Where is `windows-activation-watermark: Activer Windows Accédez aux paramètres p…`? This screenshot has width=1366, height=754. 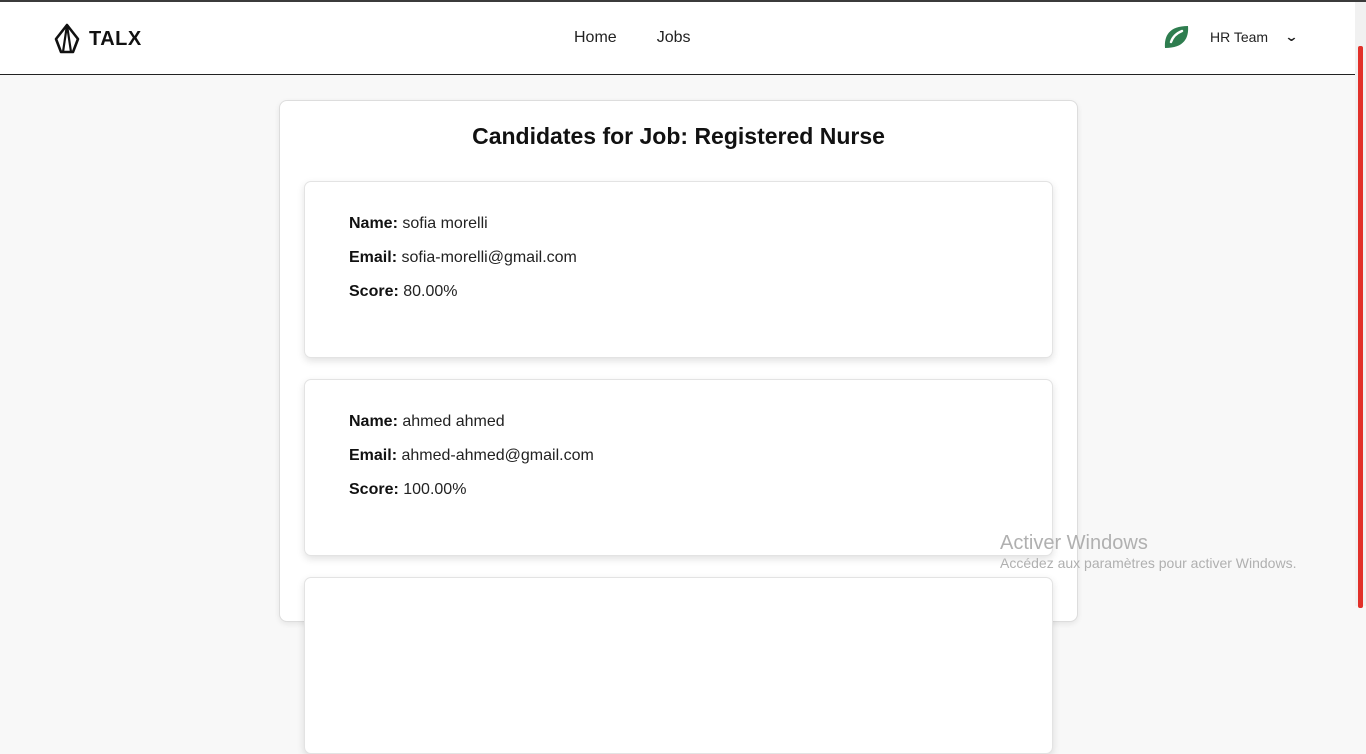 windows-activation-watermark: Activer Windows Accédez aux paramètres p… is located at coordinates (1148, 552).